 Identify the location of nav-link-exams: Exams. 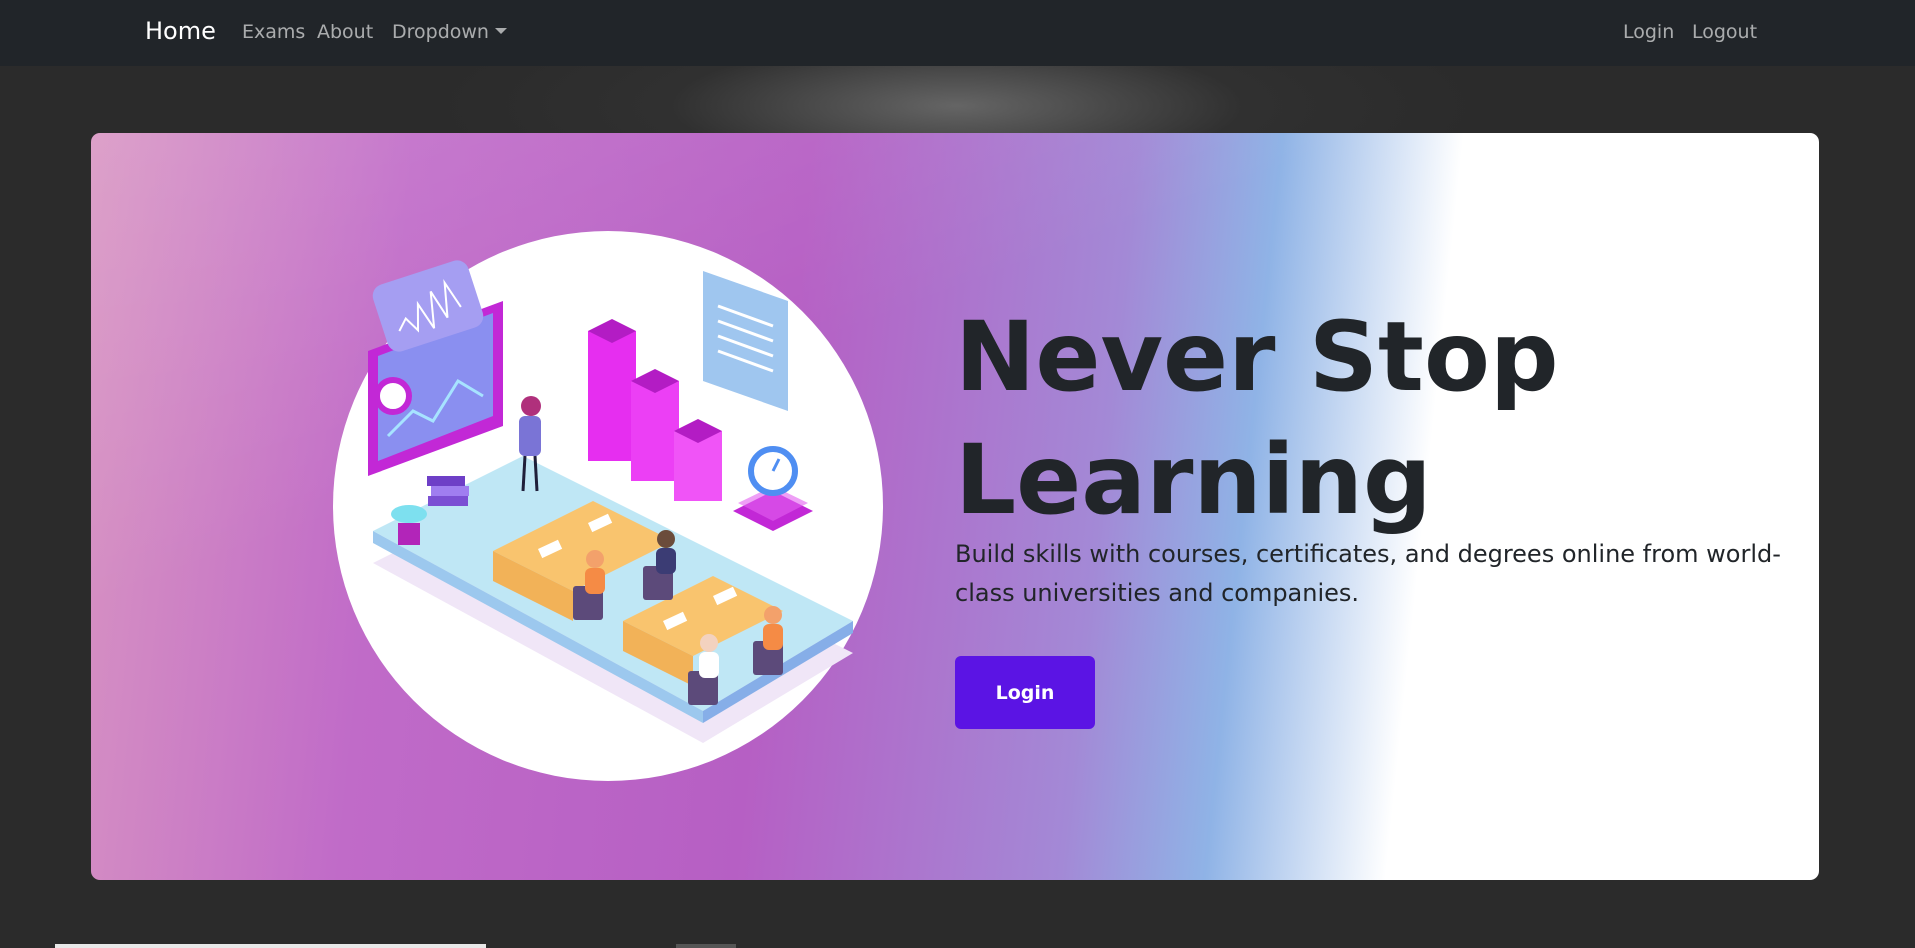
(273, 32).